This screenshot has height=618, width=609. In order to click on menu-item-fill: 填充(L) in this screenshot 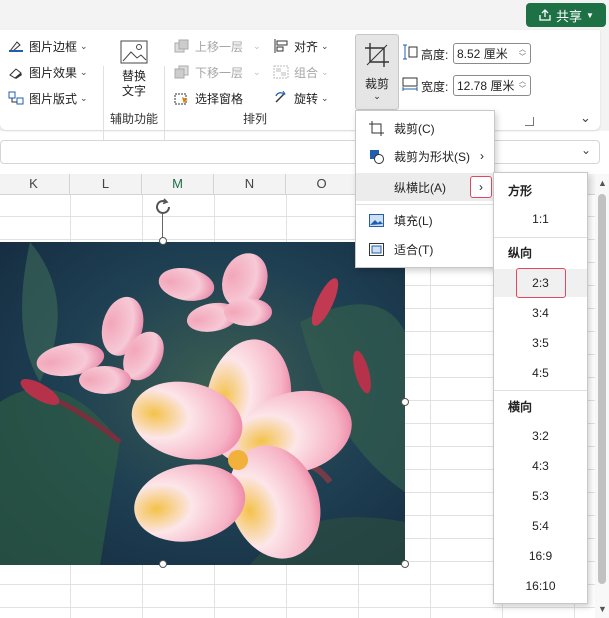, I will do `click(425, 220)`.